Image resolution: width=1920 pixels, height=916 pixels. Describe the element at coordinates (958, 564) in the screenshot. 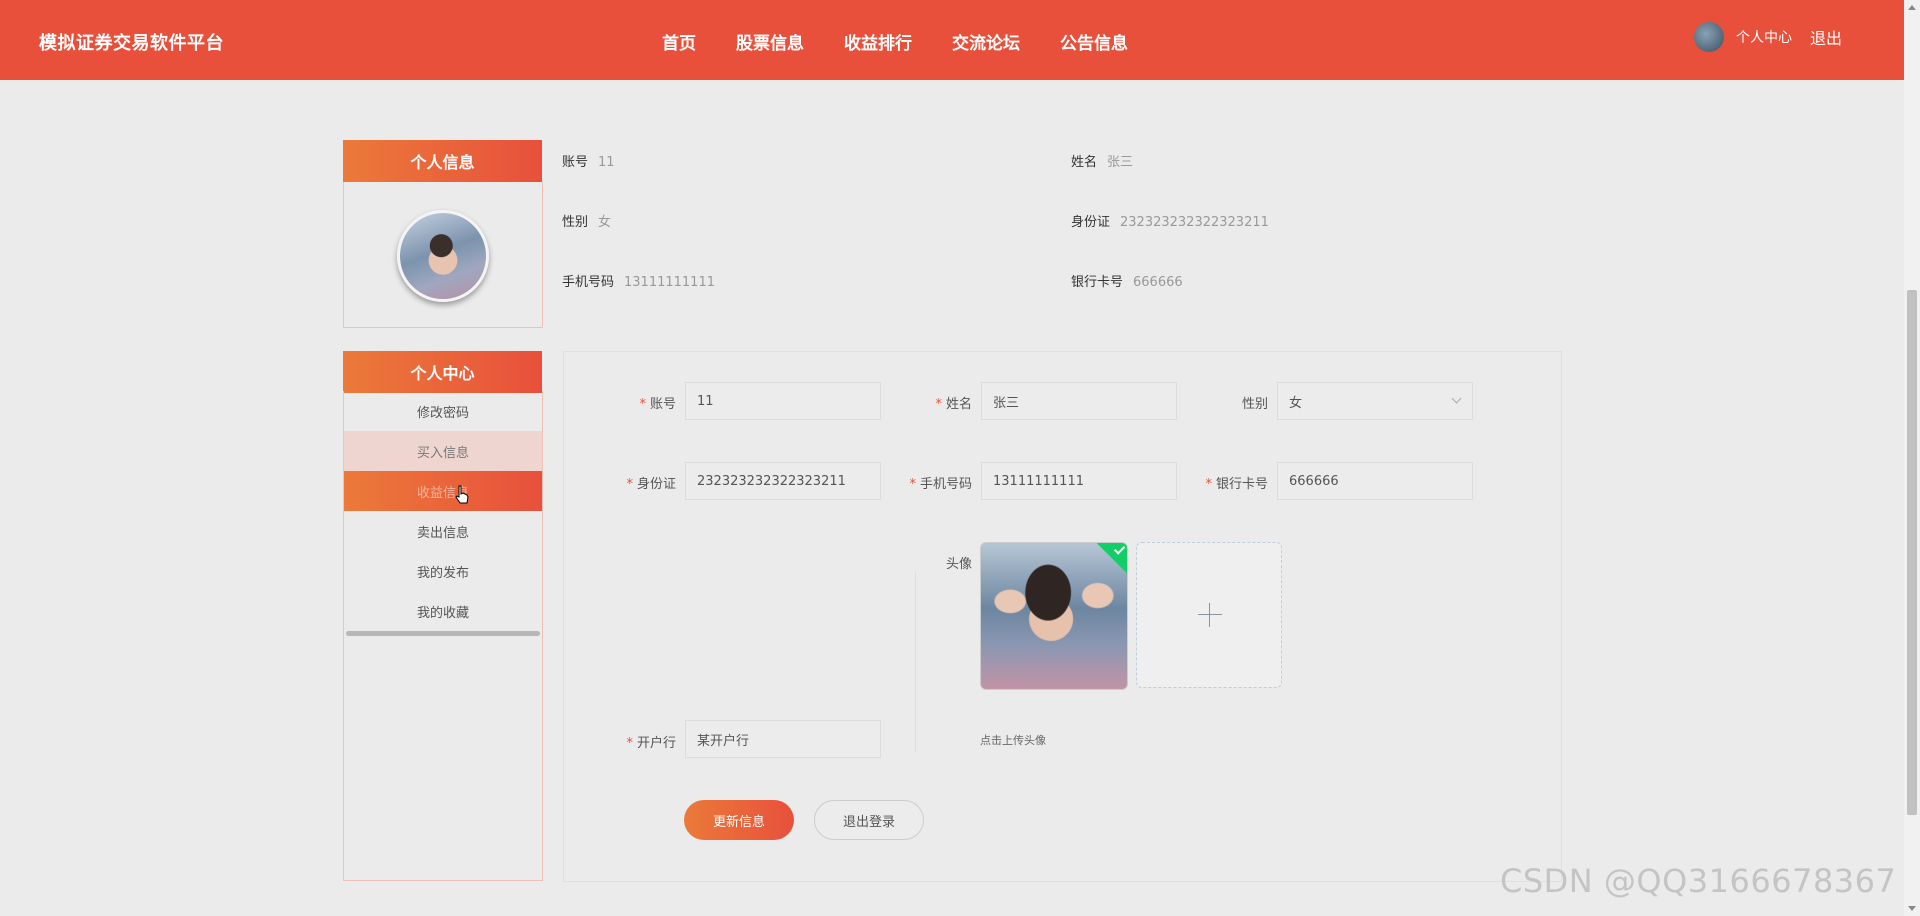

I see `form-avatar-label: 头像` at that location.